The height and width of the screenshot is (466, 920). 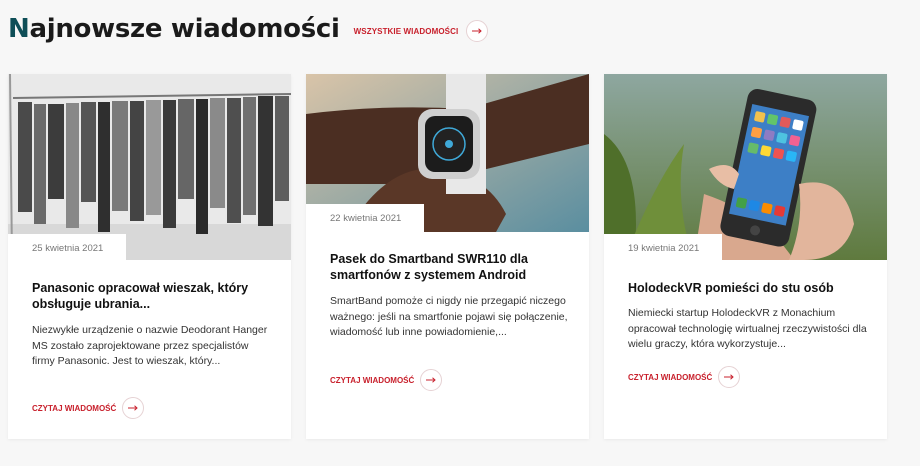 What do you see at coordinates (746, 288) in the screenshot?
I see `post-title: HolodeckVR pomieści do stu osób` at bounding box center [746, 288].